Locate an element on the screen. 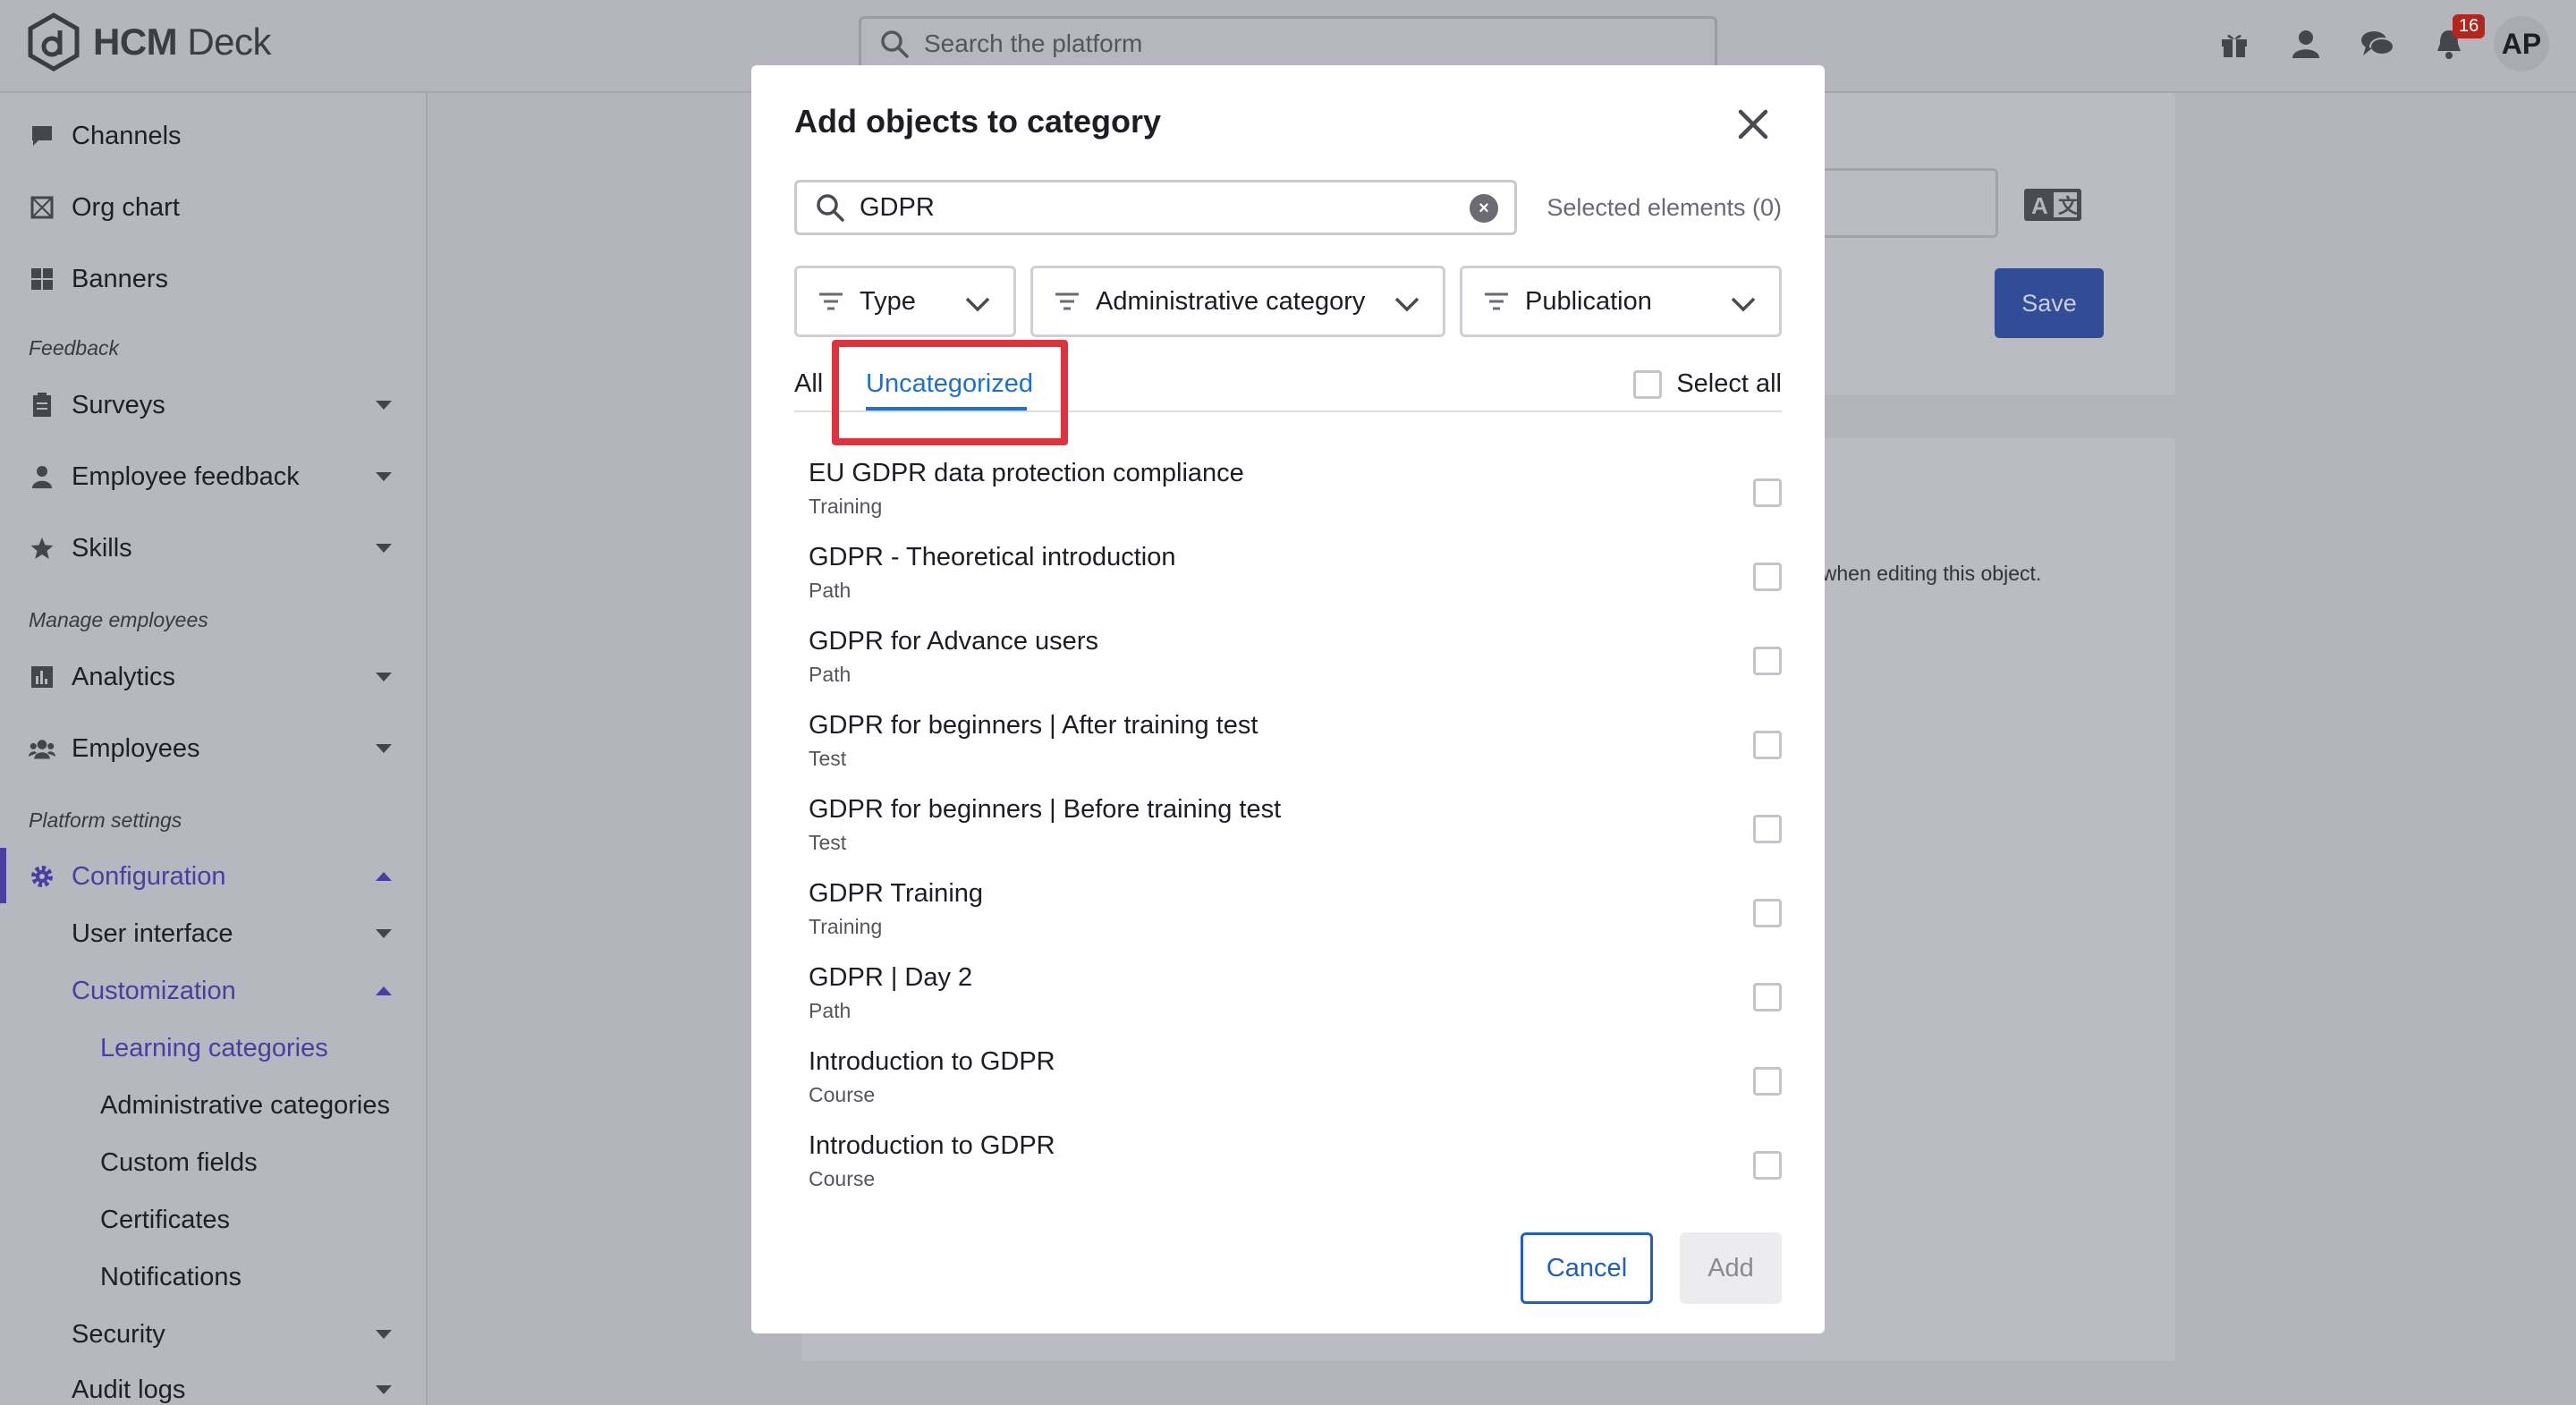 This screenshot has width=2576, height=1405. sidebar-item-custom-fields: Custom fields is located at coordinates (214, 1163).